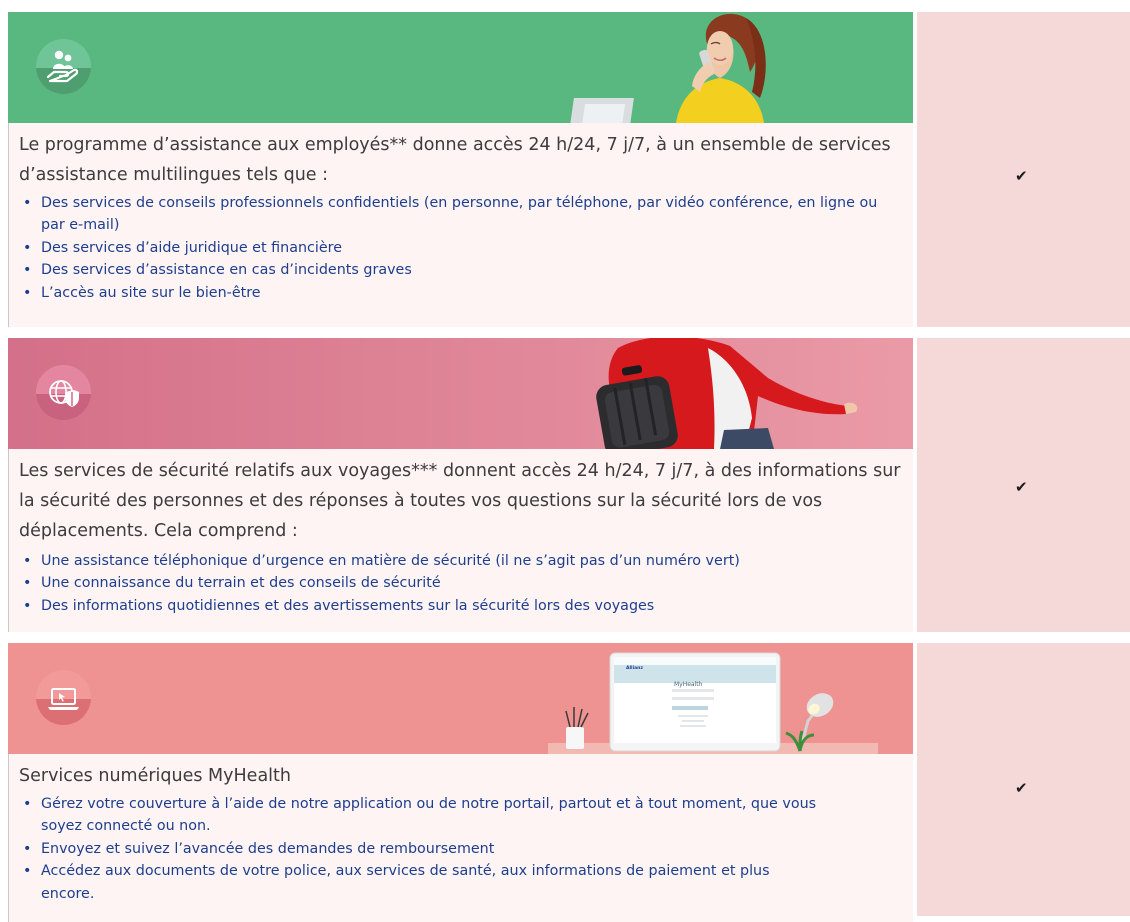 Image resolution: width=1130 pixels, height=922 pixels. I want to click on hand-people-icon, so click(62, 66).